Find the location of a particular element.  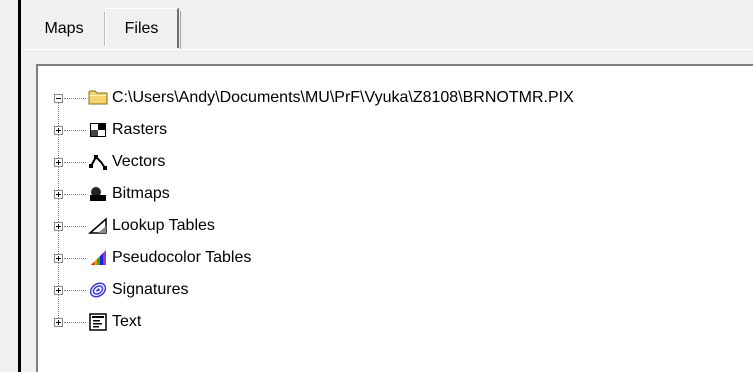

vectors-icon is located at coordinates (98, 162).